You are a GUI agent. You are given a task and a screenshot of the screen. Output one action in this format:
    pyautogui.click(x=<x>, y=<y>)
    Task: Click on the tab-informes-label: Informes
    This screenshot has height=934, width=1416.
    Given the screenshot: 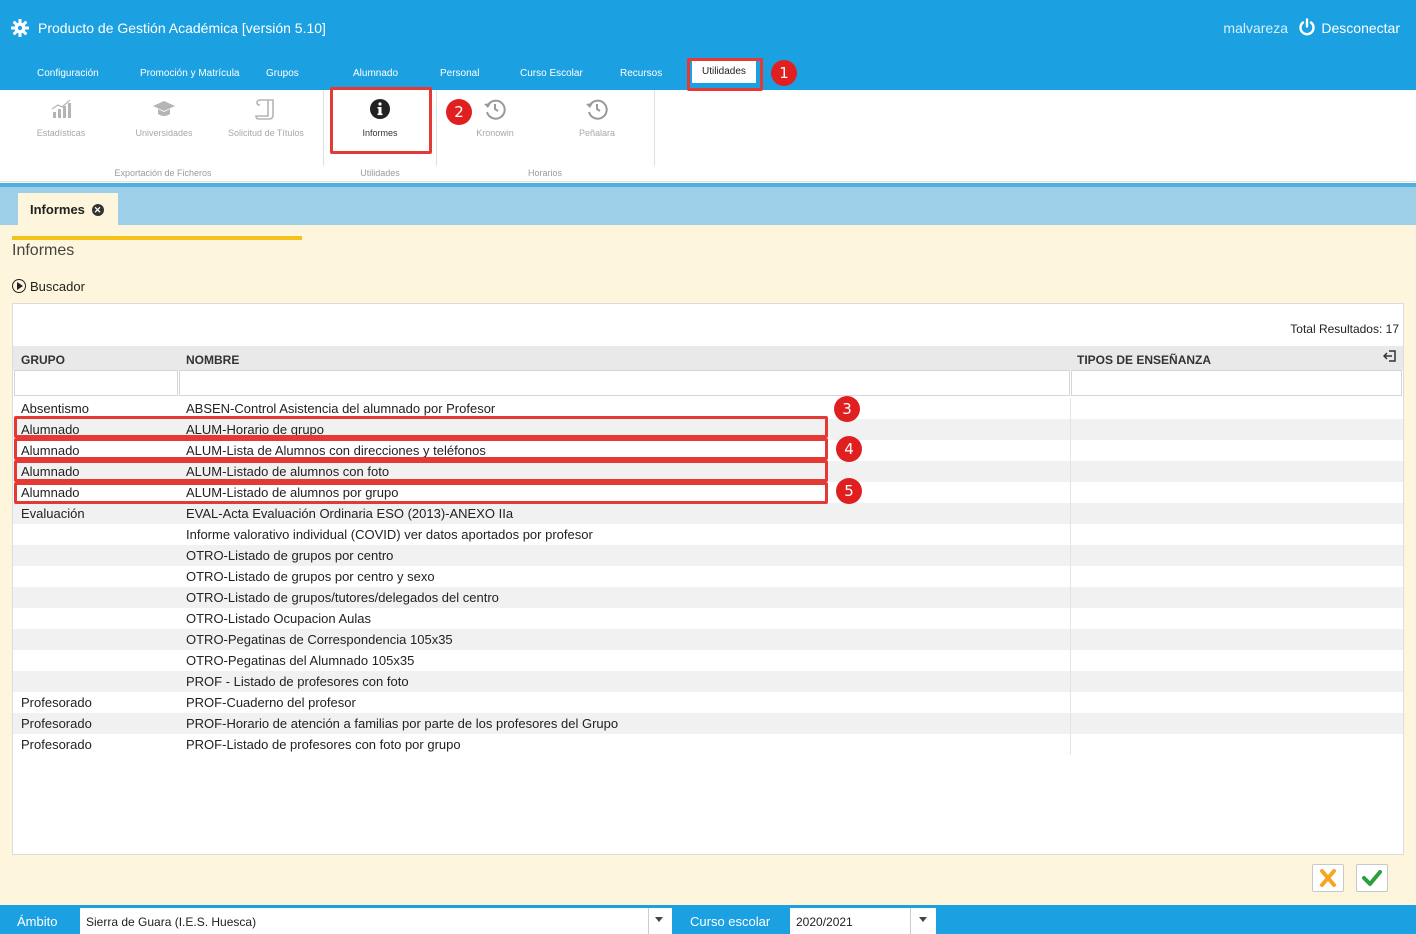 What is the action you would take?
    pyautogui.click(x=57, y=209)
    